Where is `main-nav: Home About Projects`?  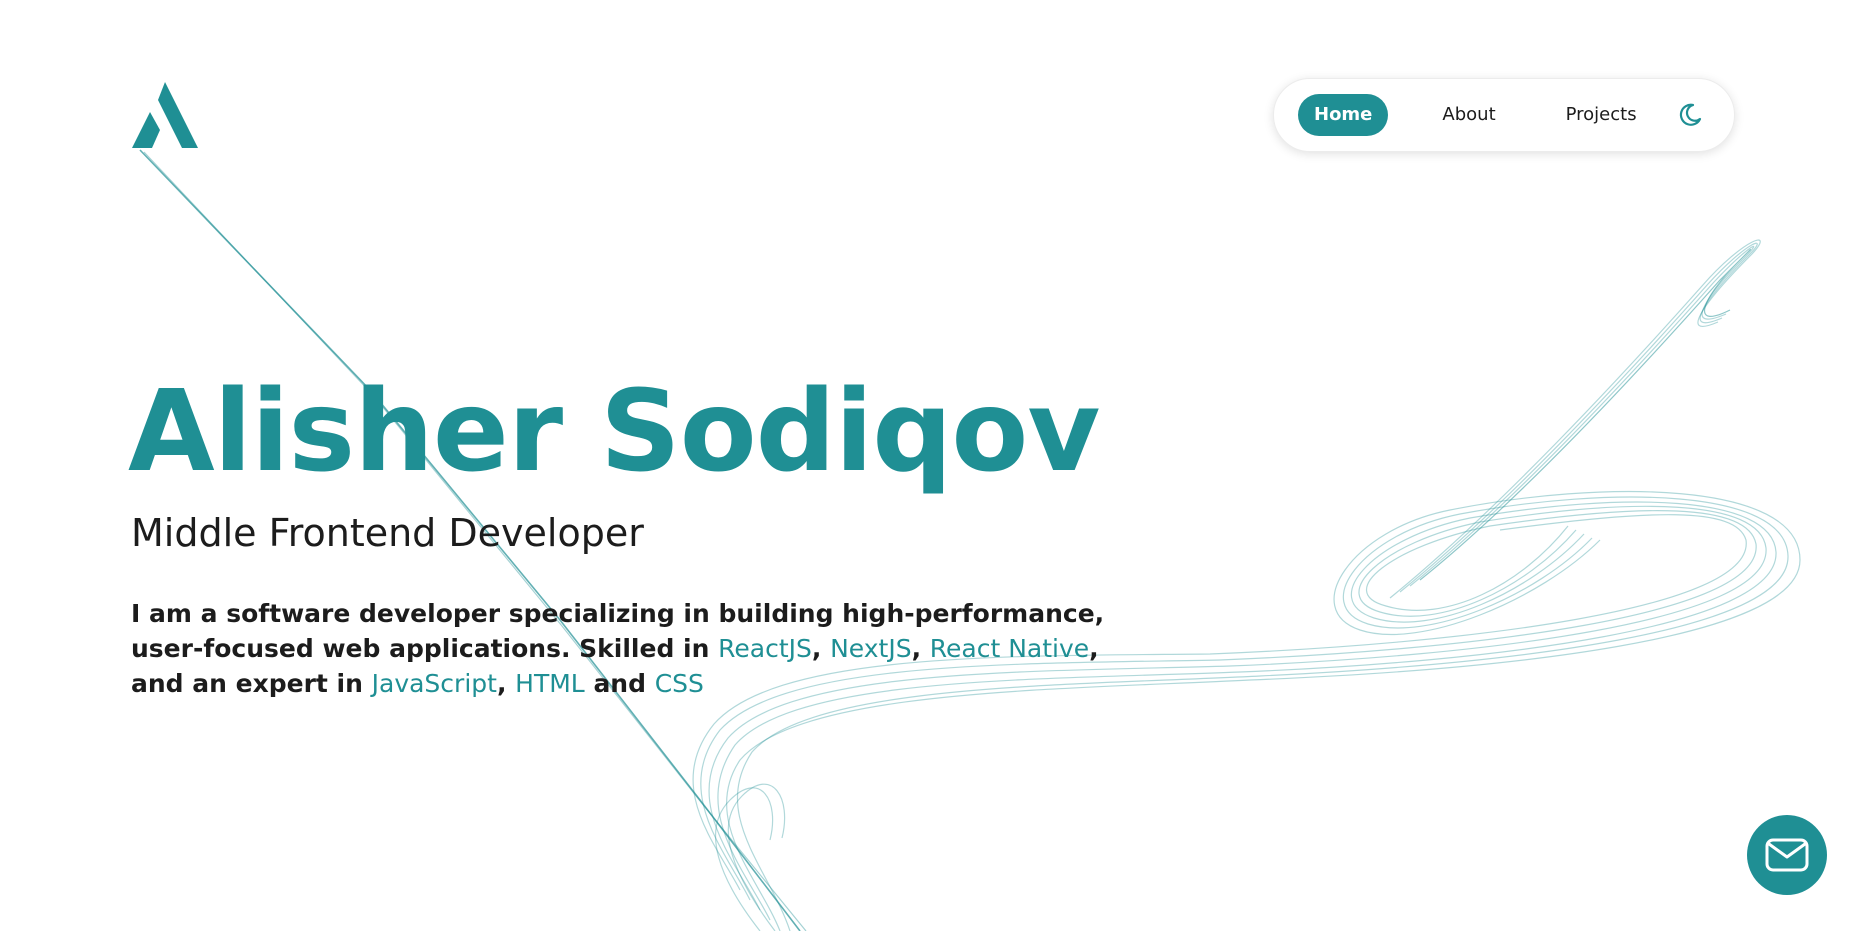 main-nav: Home About Projects is located at coordinates (1504, 115).